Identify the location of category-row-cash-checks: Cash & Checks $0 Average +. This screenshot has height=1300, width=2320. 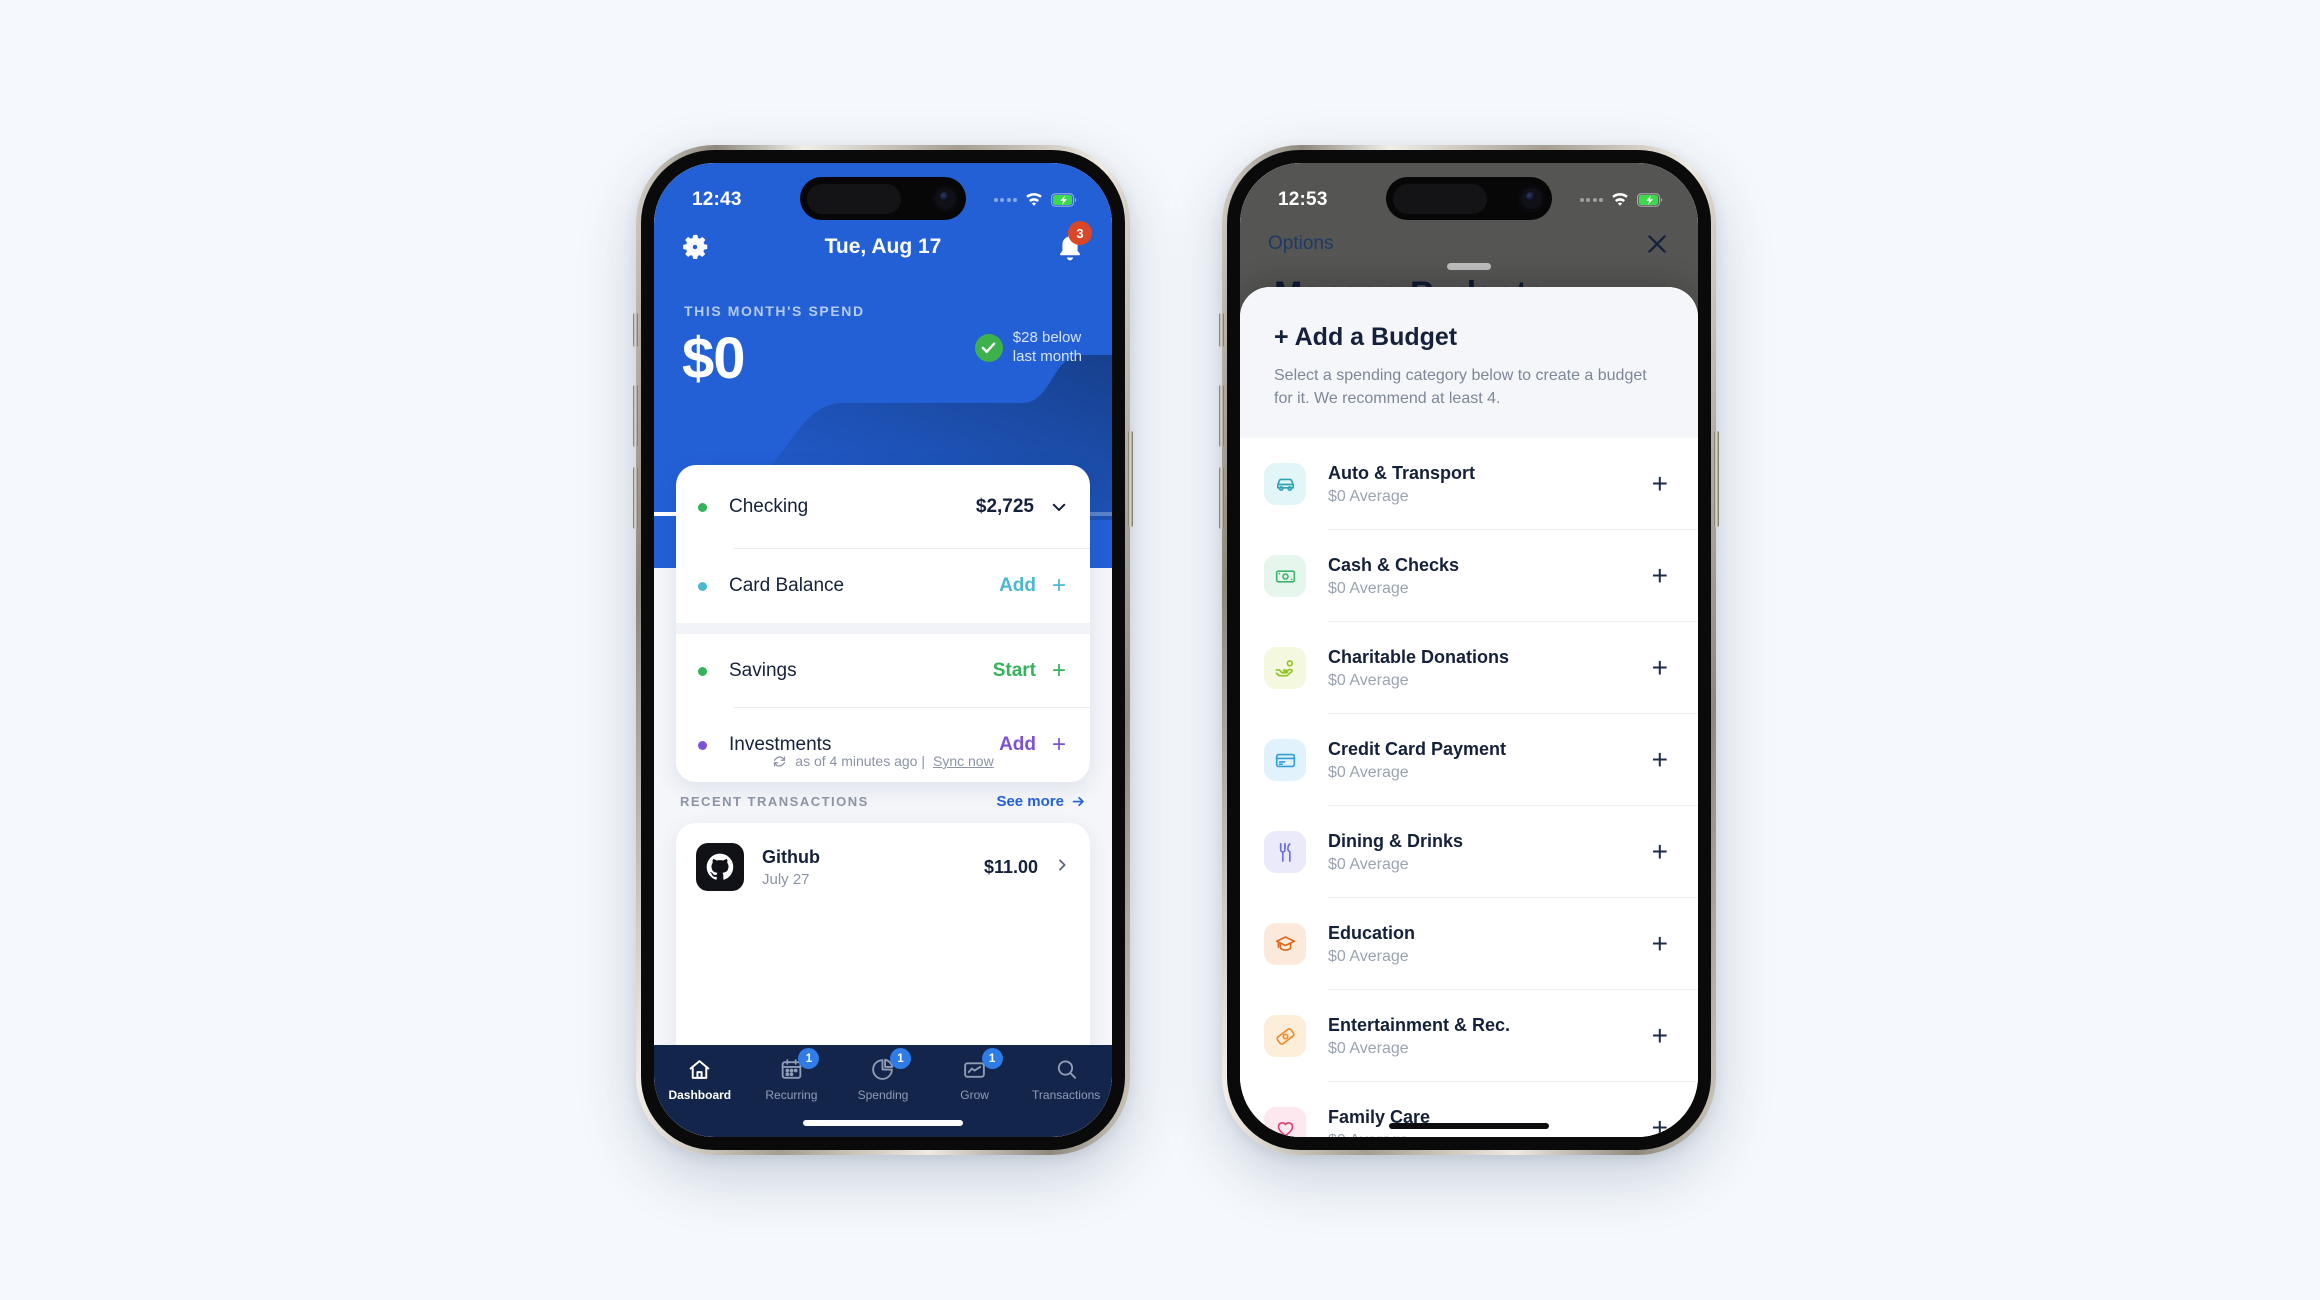
(1469, 576).